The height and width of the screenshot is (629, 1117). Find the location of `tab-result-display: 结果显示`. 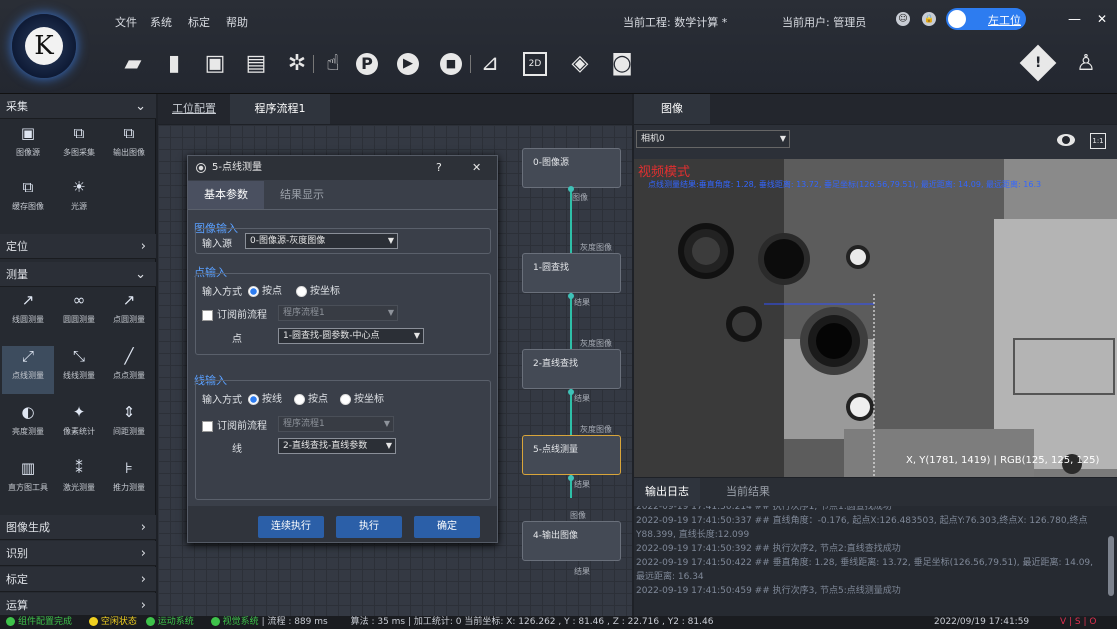

tab-result-display: 结果显示 is located at coordinates (302, 195).